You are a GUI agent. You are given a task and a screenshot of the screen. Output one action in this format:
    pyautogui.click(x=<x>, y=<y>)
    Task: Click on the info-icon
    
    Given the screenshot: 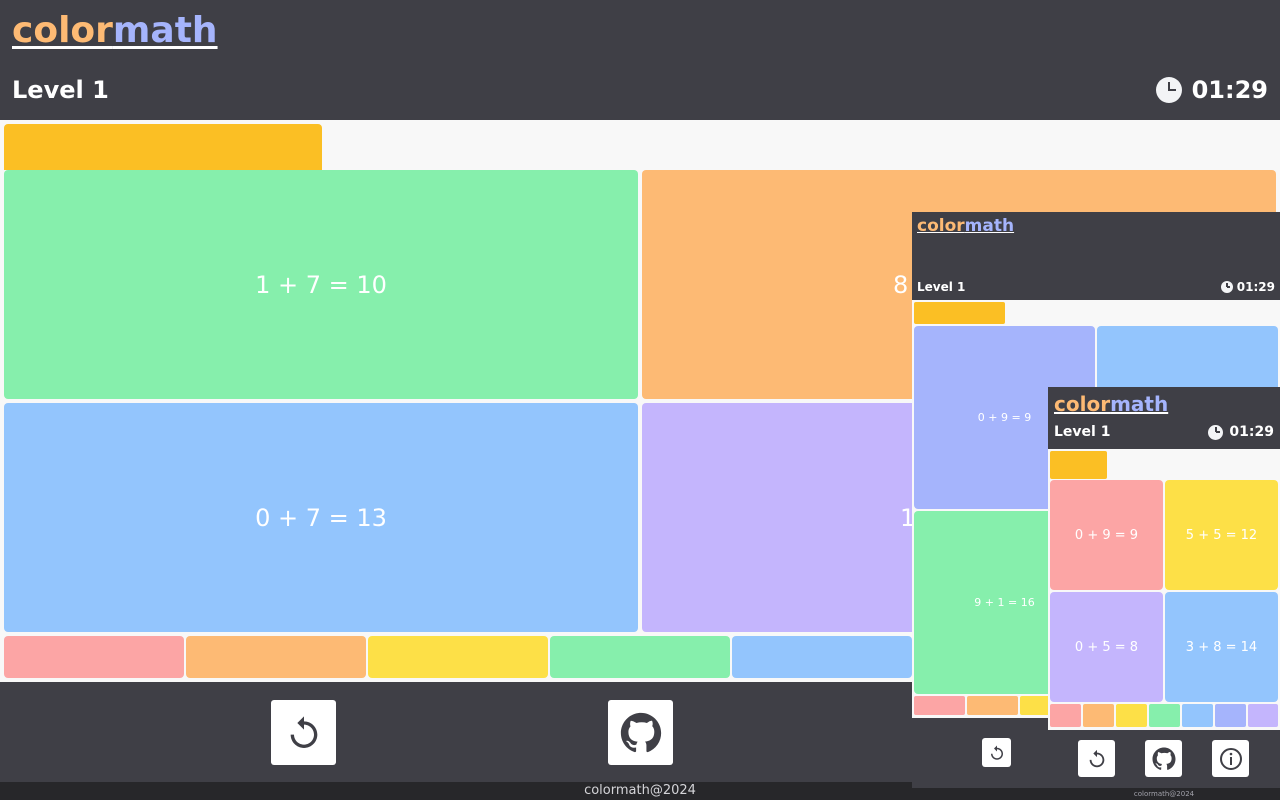 What is the action you would take?
    pyautogui.click(x=1230, y=758)
    